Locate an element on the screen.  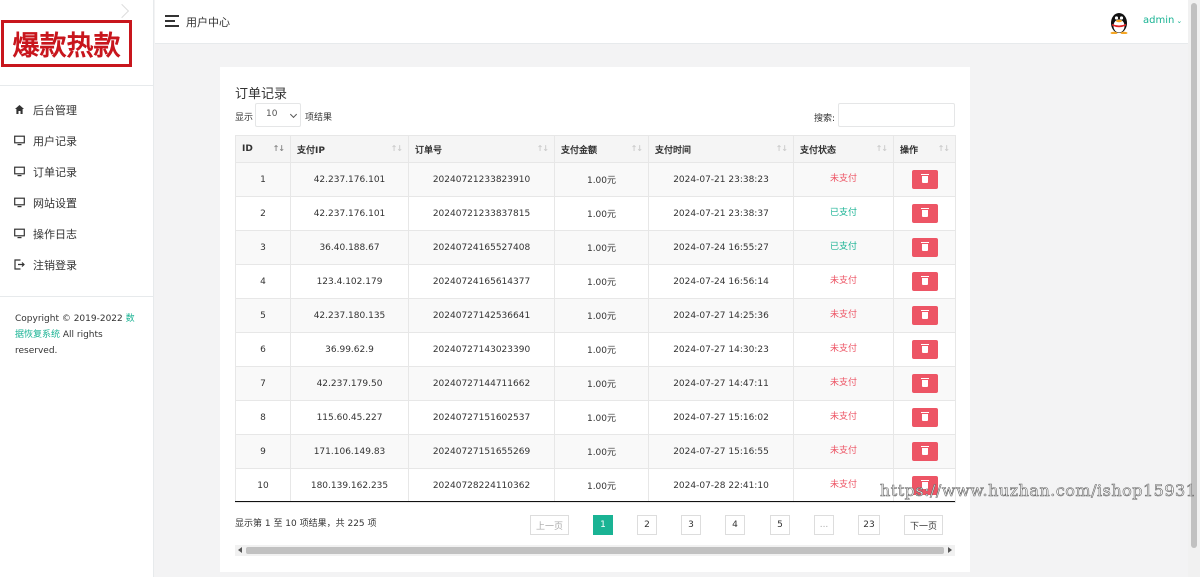
page-length-select: 10 is located at coordinates (278, 115).